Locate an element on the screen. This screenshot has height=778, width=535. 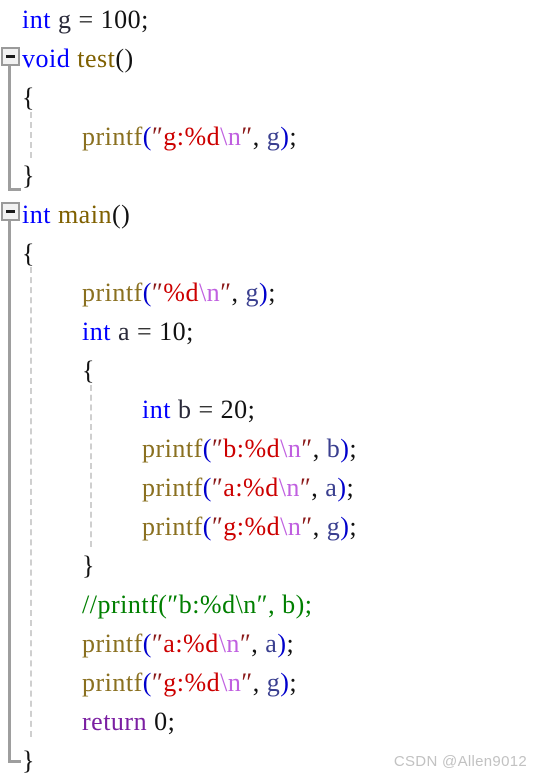
code-line: printf(″b:%d\n″, b); is located at coordinates (267, 448).